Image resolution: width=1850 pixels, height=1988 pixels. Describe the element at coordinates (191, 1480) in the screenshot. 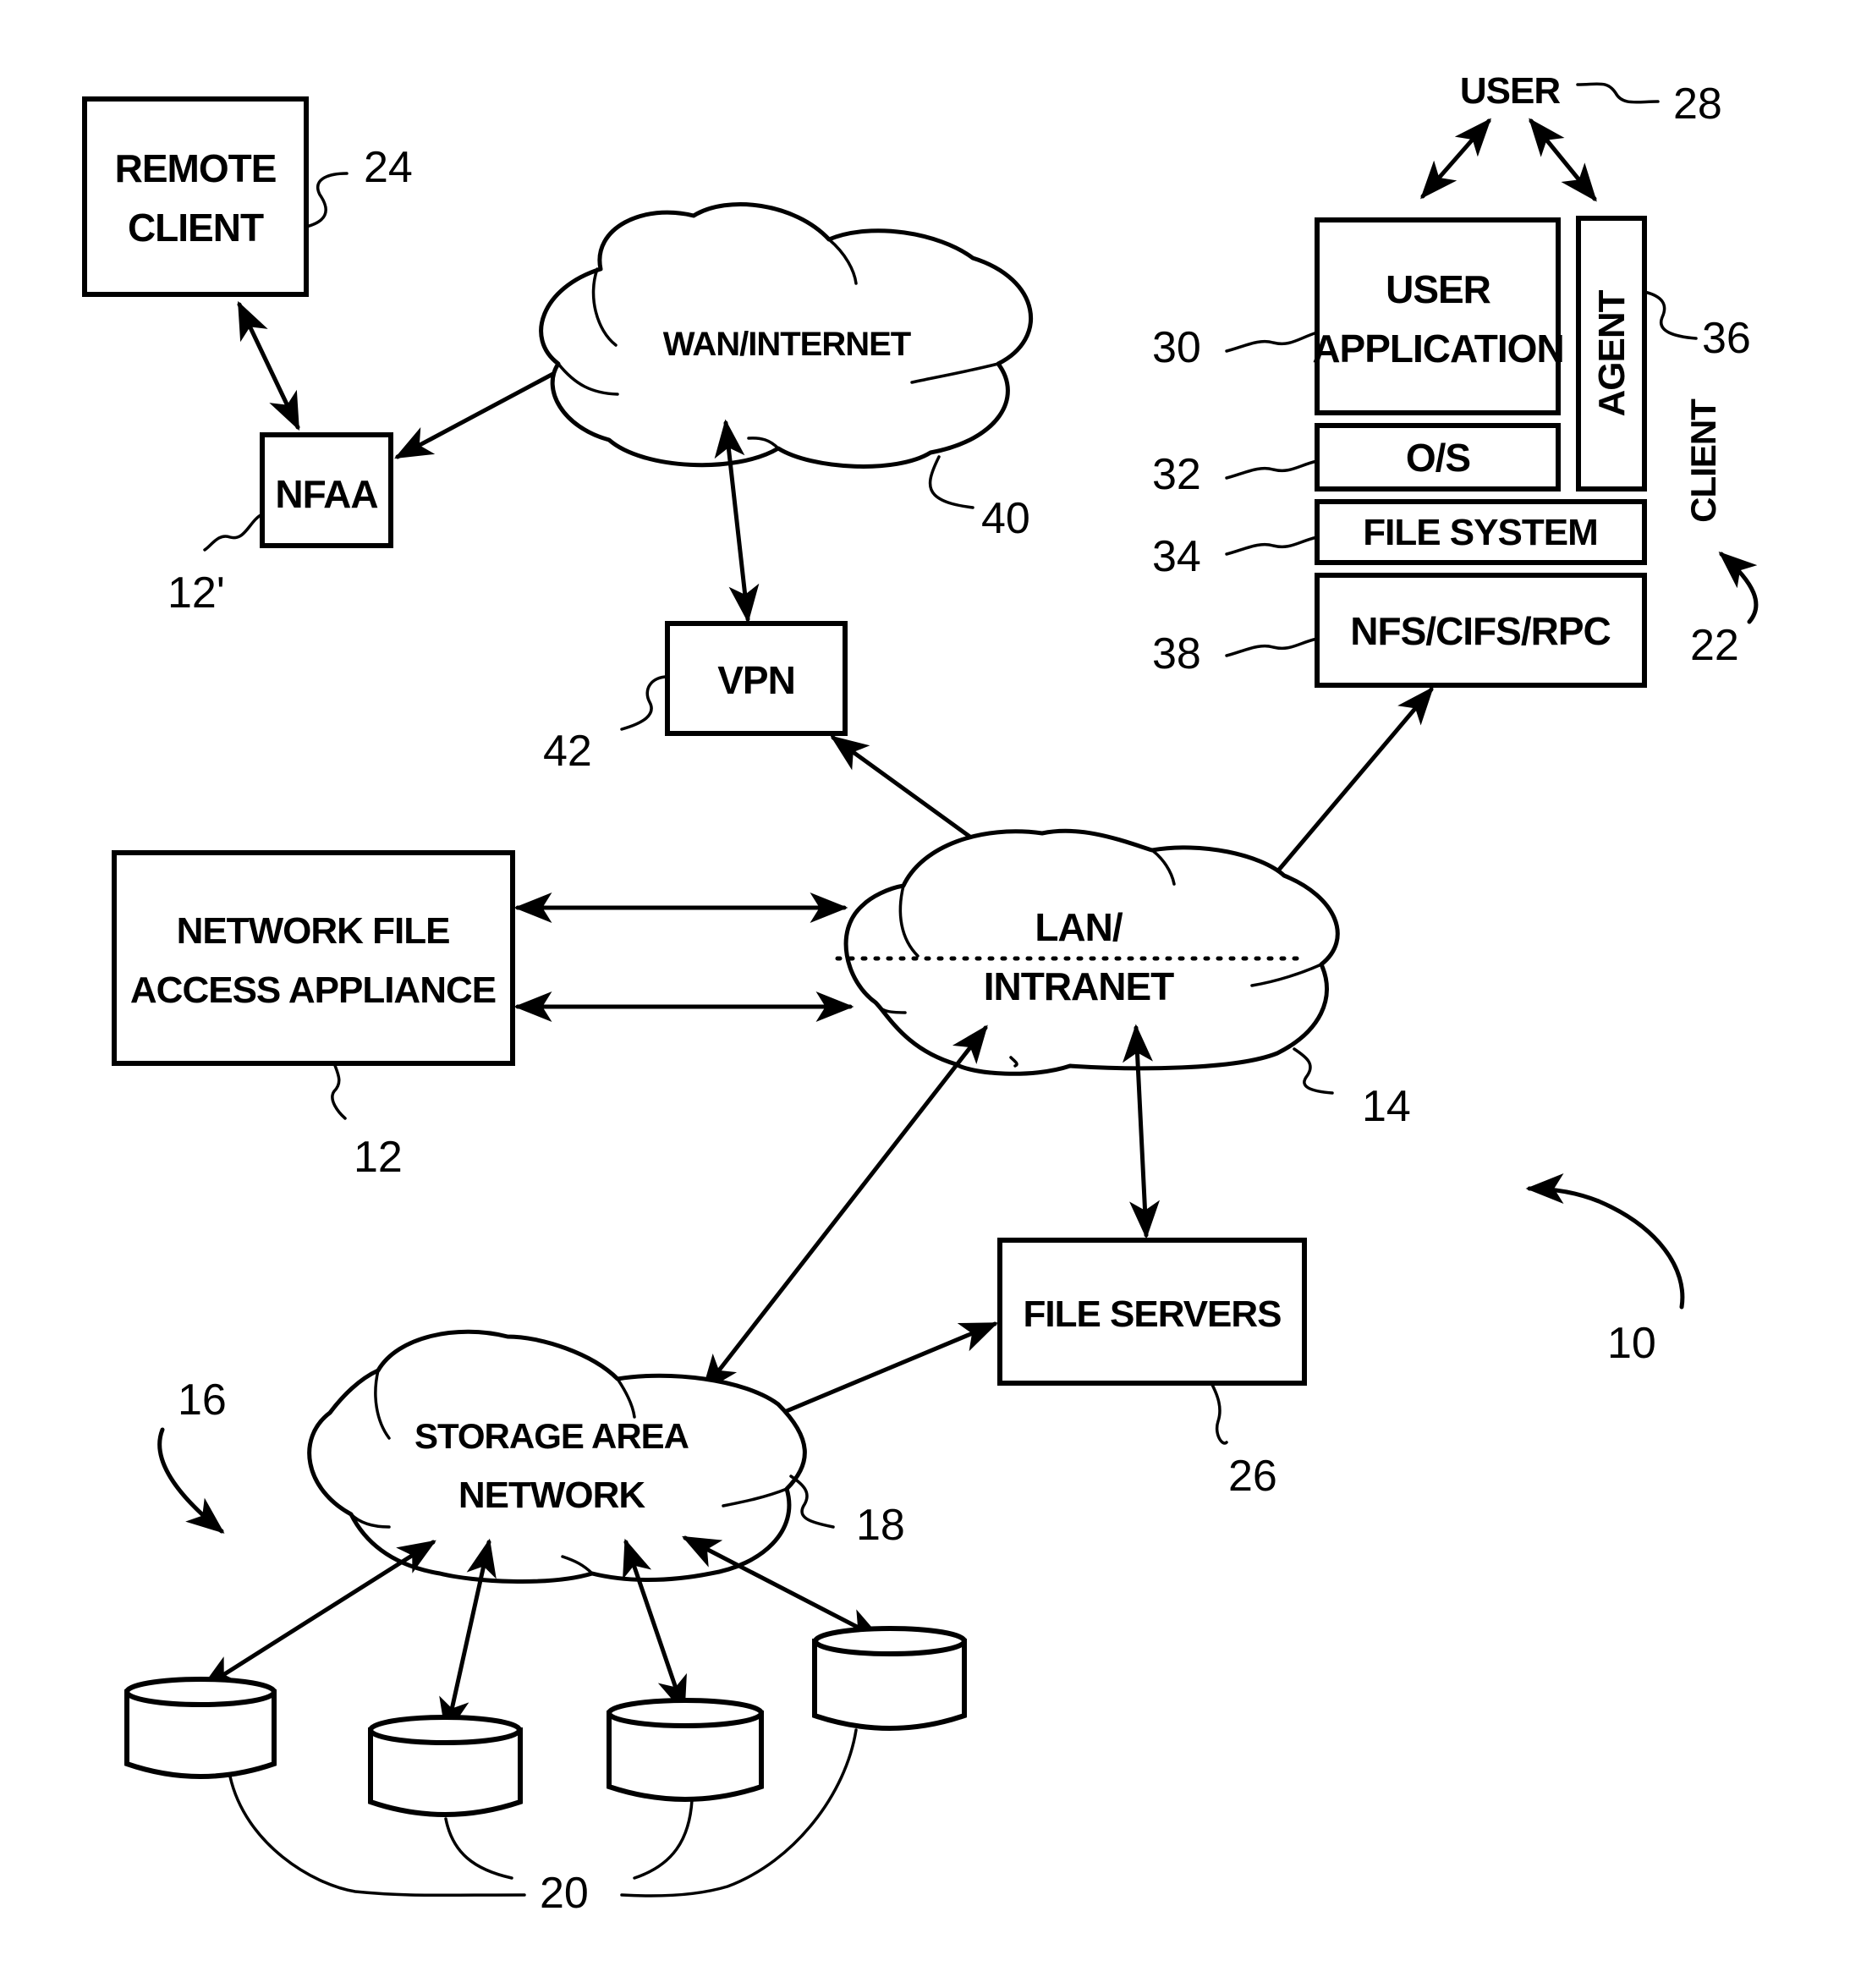

I see `storage-group-arrow` at that location.